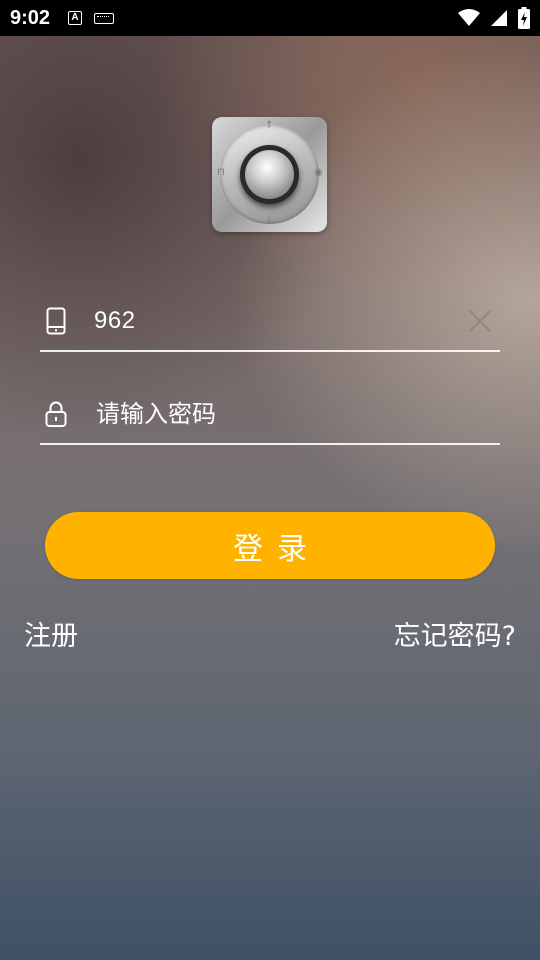 This screenshot has width=540, height=960. Describe the element at coordinates (51, 633) in the screenshot. I see `register-link: 注册` at that location.